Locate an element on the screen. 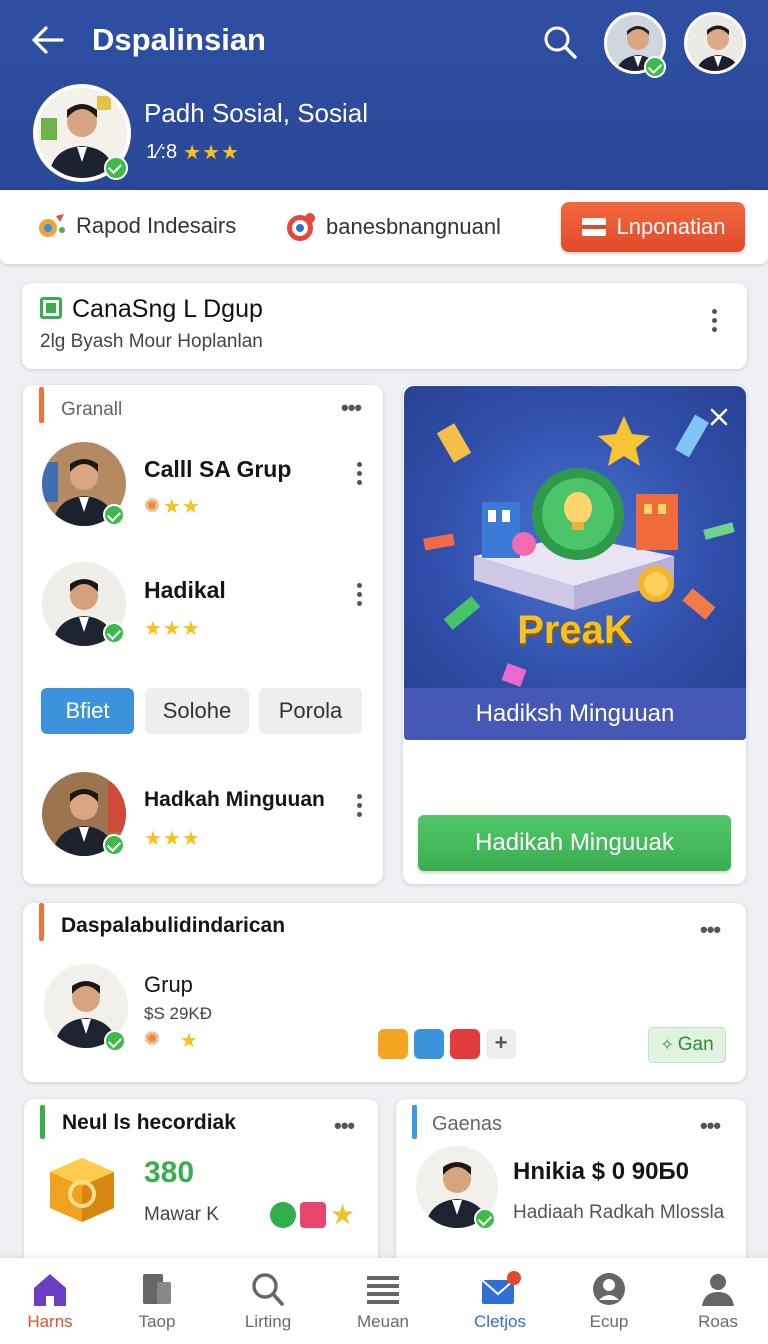  profile-name: Padh Sosial, Sosial is located at coordinates (256, 113).